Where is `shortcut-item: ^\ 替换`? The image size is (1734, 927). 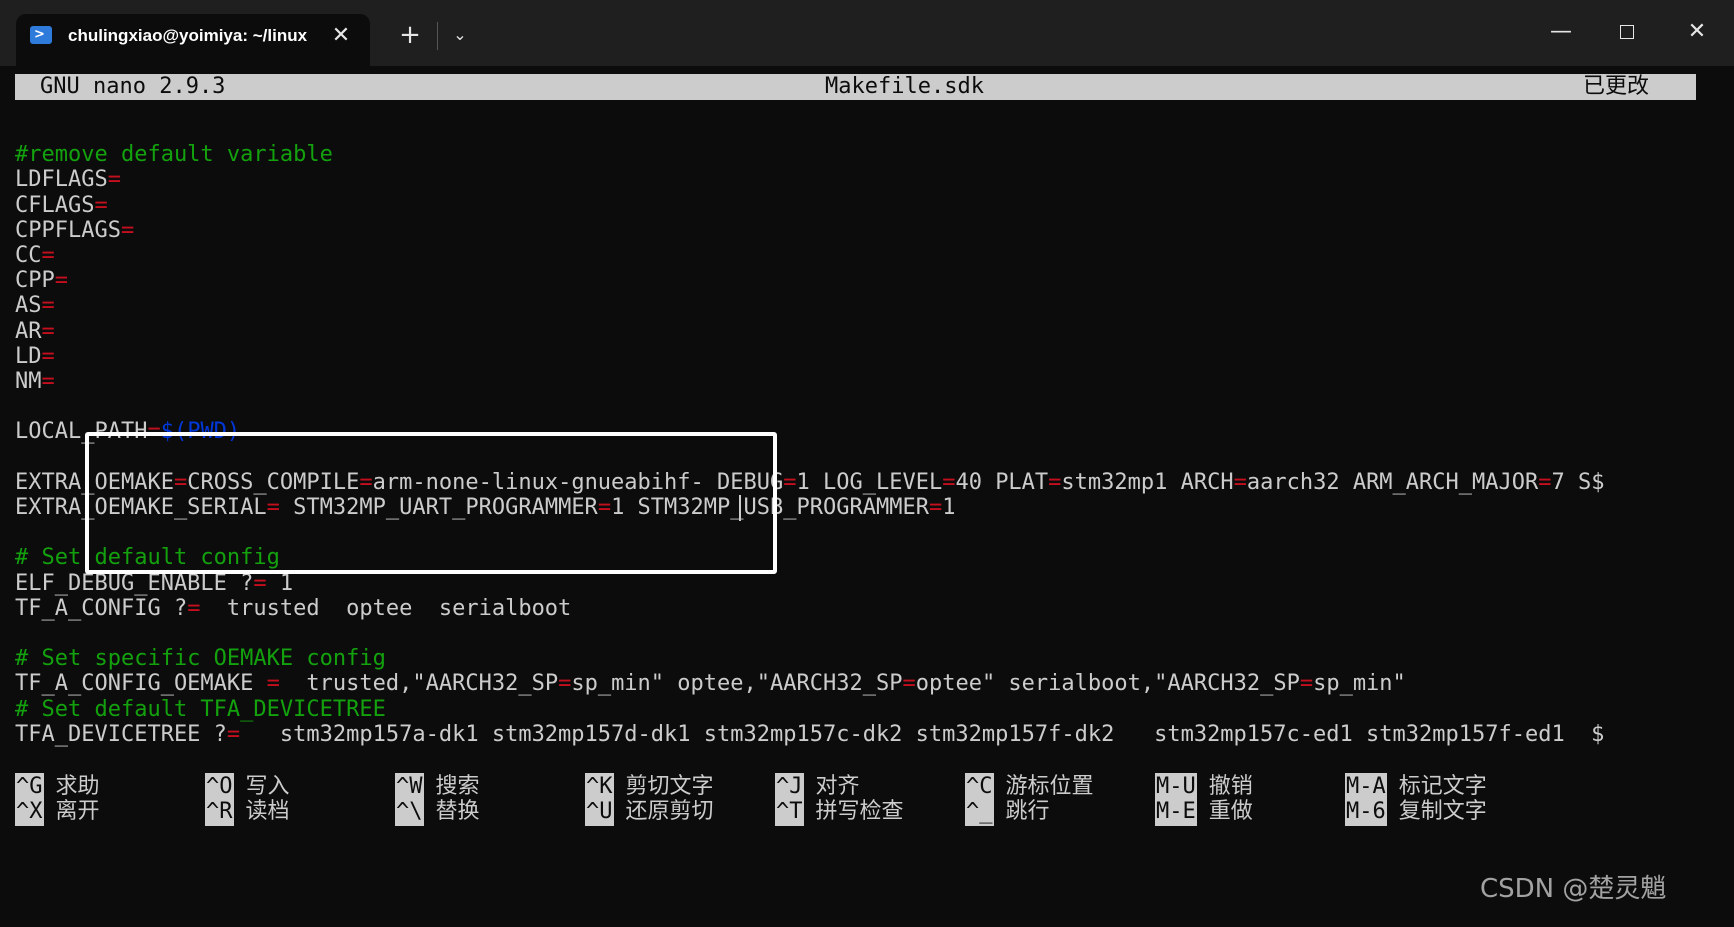 shortcut-item: ^\ 替换 is located at coordinates (437, 812).